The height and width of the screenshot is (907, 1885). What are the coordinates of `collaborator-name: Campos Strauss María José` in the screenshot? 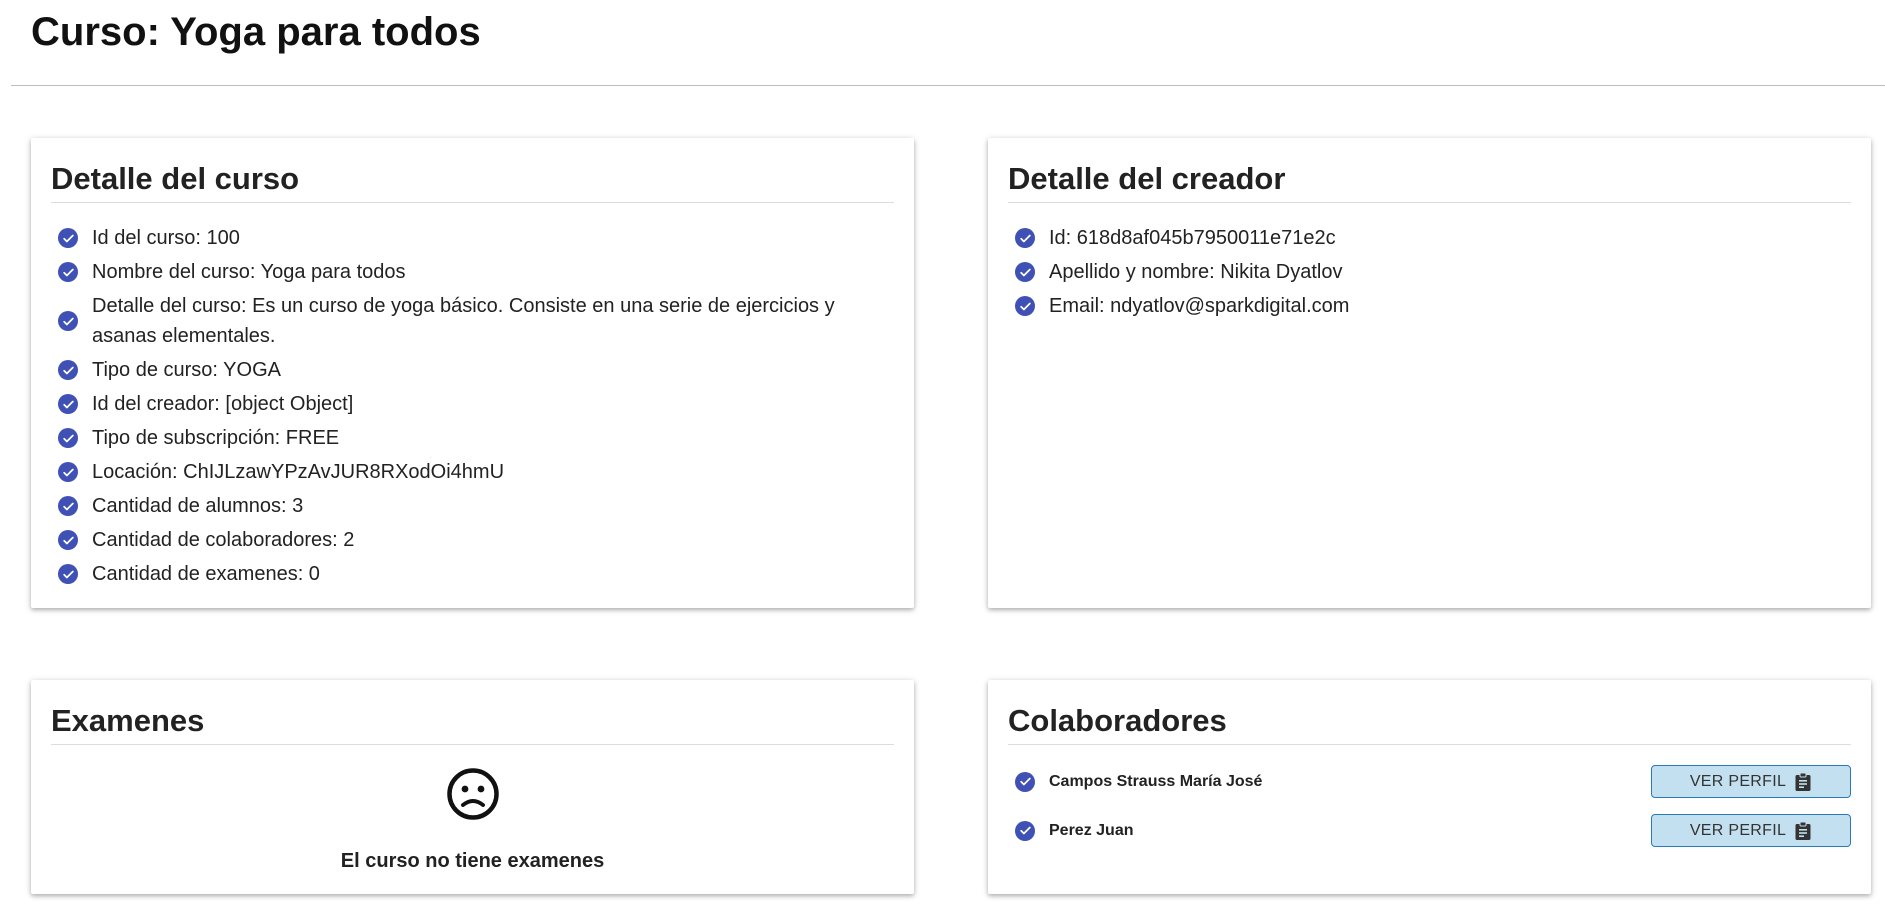 It's located at (1156, 781).